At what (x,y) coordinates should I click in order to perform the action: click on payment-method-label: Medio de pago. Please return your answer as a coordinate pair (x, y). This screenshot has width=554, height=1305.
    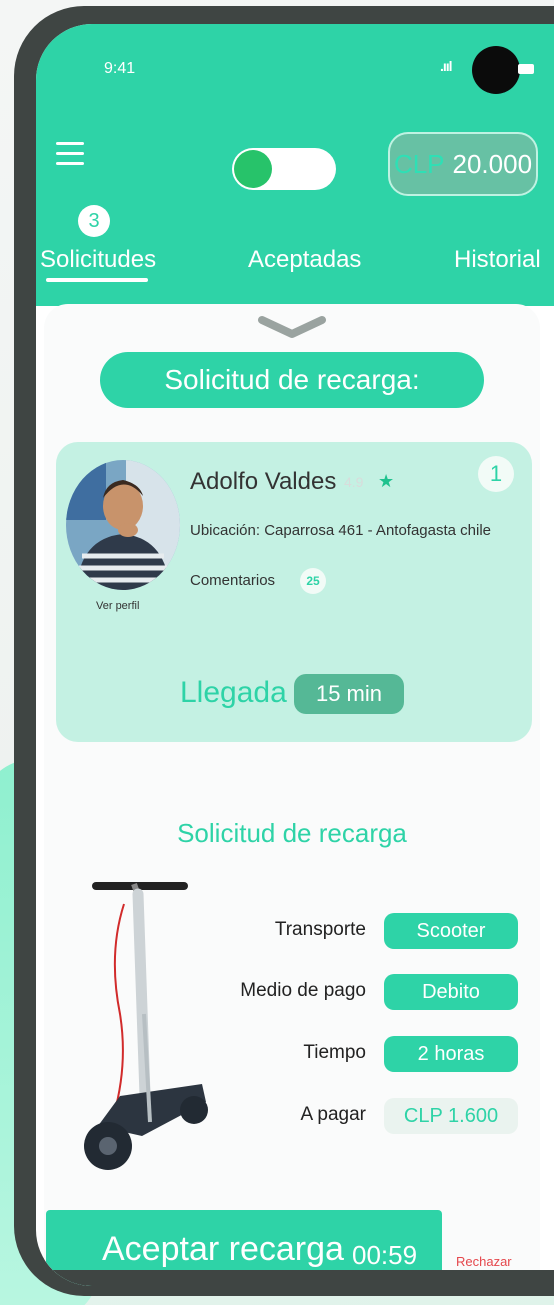
    Looking at the image, I should click on (303, 990).